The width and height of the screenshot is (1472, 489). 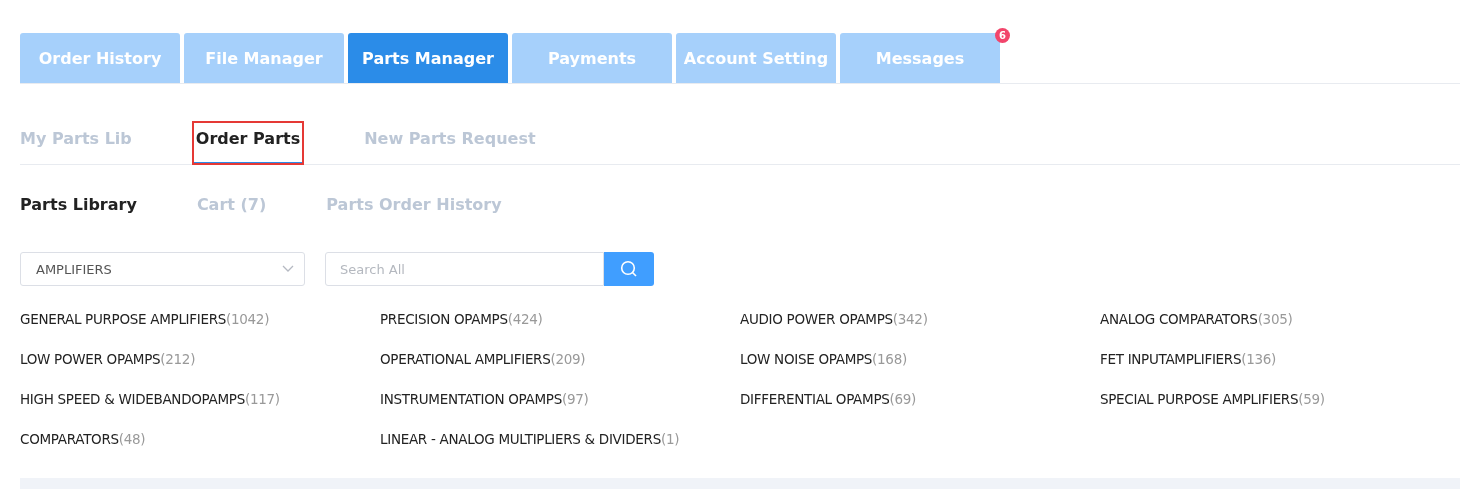 What do you see at coordinates (1280, 319) in the screenshot?
I see `category-link: ANALOG COMPARATORS(305)` at bounding box center [1280, 319].